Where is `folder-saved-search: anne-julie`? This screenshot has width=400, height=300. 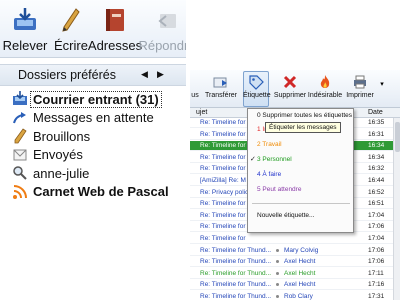 folder-saved-search: anne-julie is located at coordinates (93, 173).